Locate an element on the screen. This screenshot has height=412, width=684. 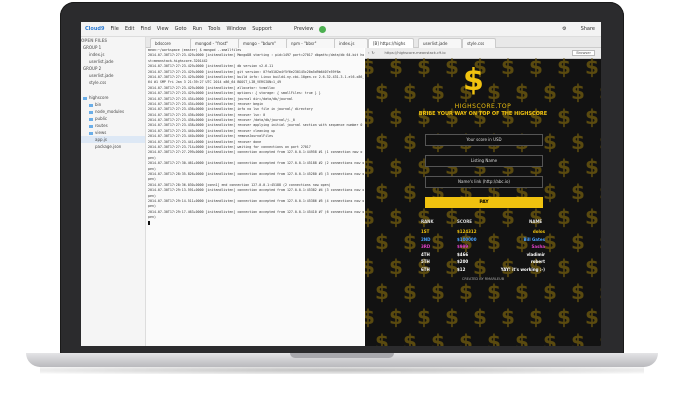
folder-item: public is located at coordinates (113, 118).